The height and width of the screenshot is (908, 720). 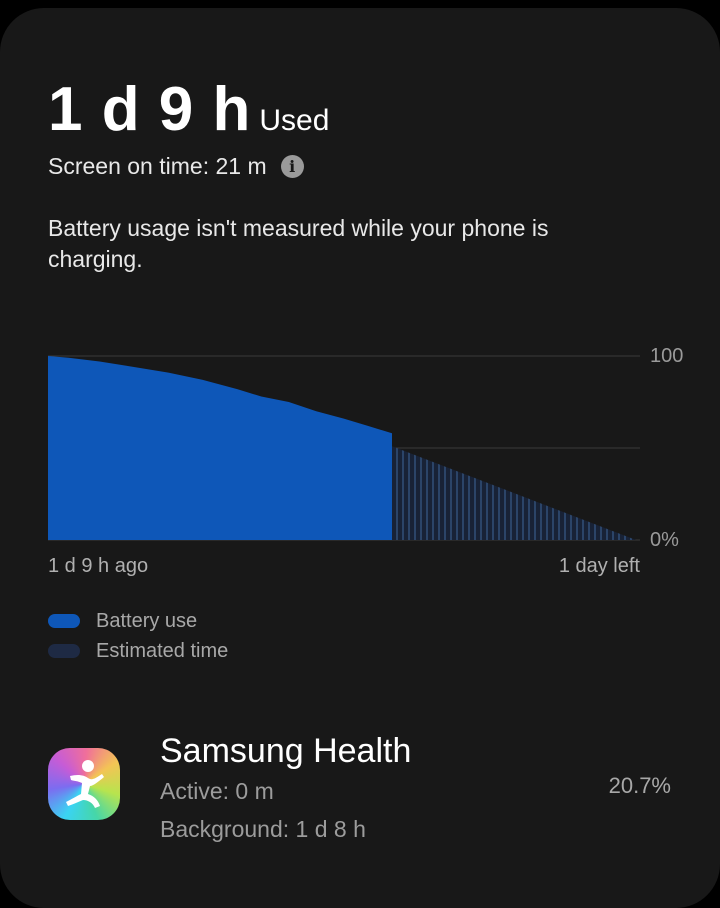 I want to click on legend-item-battery-use: Battery use, so click(x=138, y=621).